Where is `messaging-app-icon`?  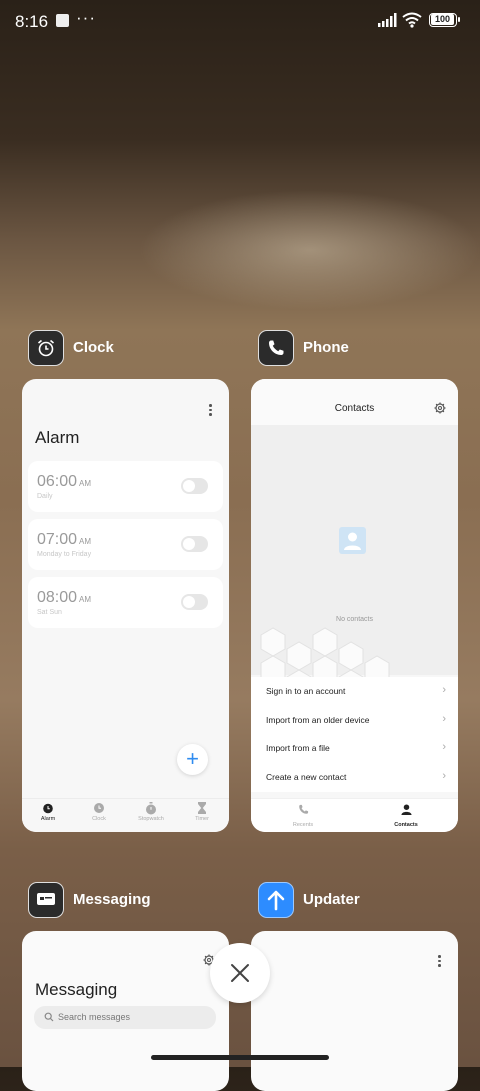 messaging-app-icon is located at coordinates (46, 900).